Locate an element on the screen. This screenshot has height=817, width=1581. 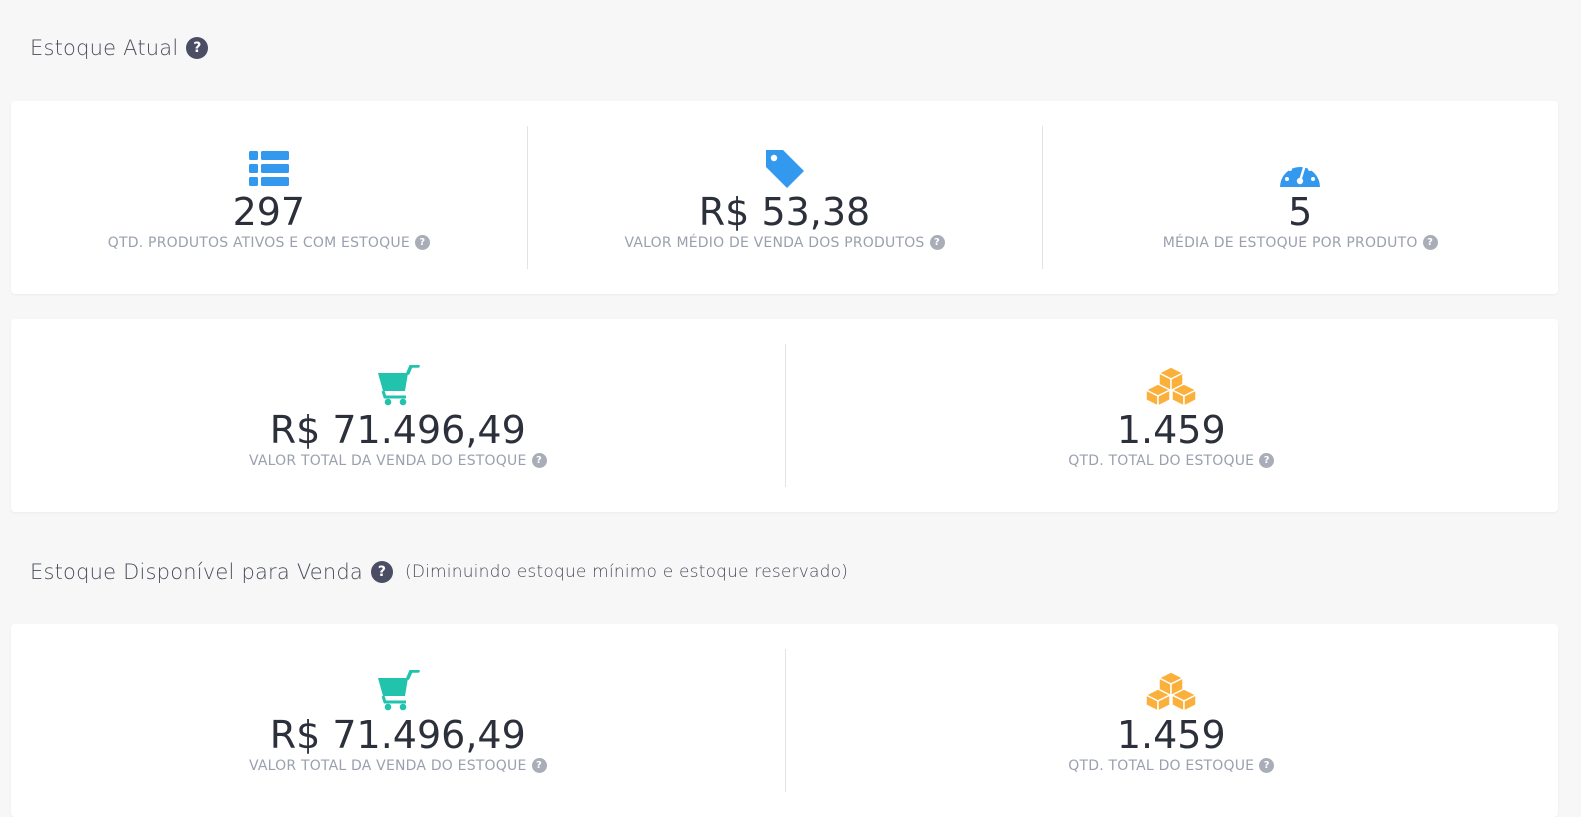
metric-active-products: 297 QTD. PRODUTOS ATIVOS E COM ESTOQUE ? is located at coordinates (269, 197).